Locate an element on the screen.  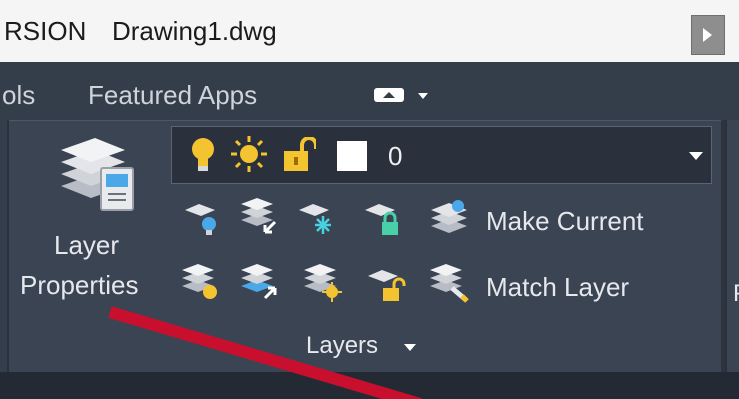
layers-panel-title: Layers is located at coordinates (342, 346).